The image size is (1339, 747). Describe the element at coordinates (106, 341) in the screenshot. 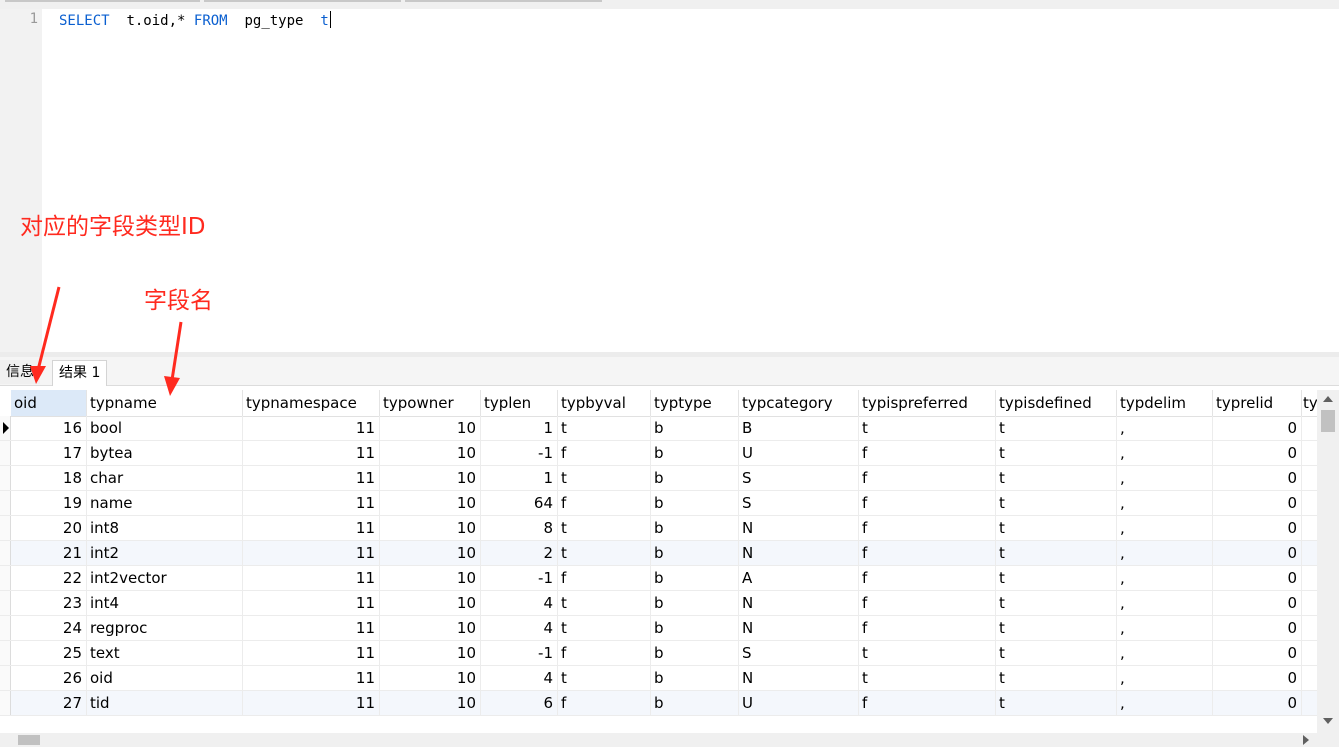

I see `annotation-arrows` at that location.